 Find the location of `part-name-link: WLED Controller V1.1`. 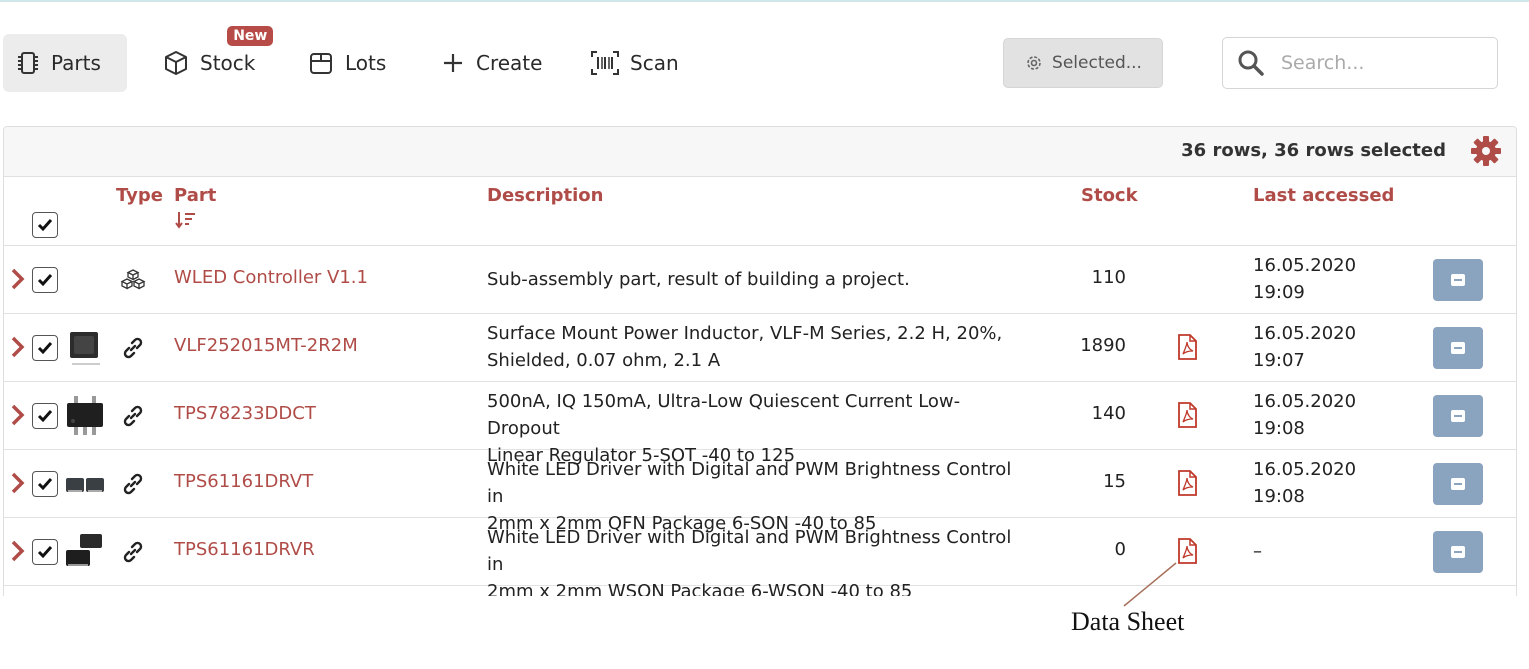

part-name-link: WLED Controller V1.1 is located at coordinates (271, 277).